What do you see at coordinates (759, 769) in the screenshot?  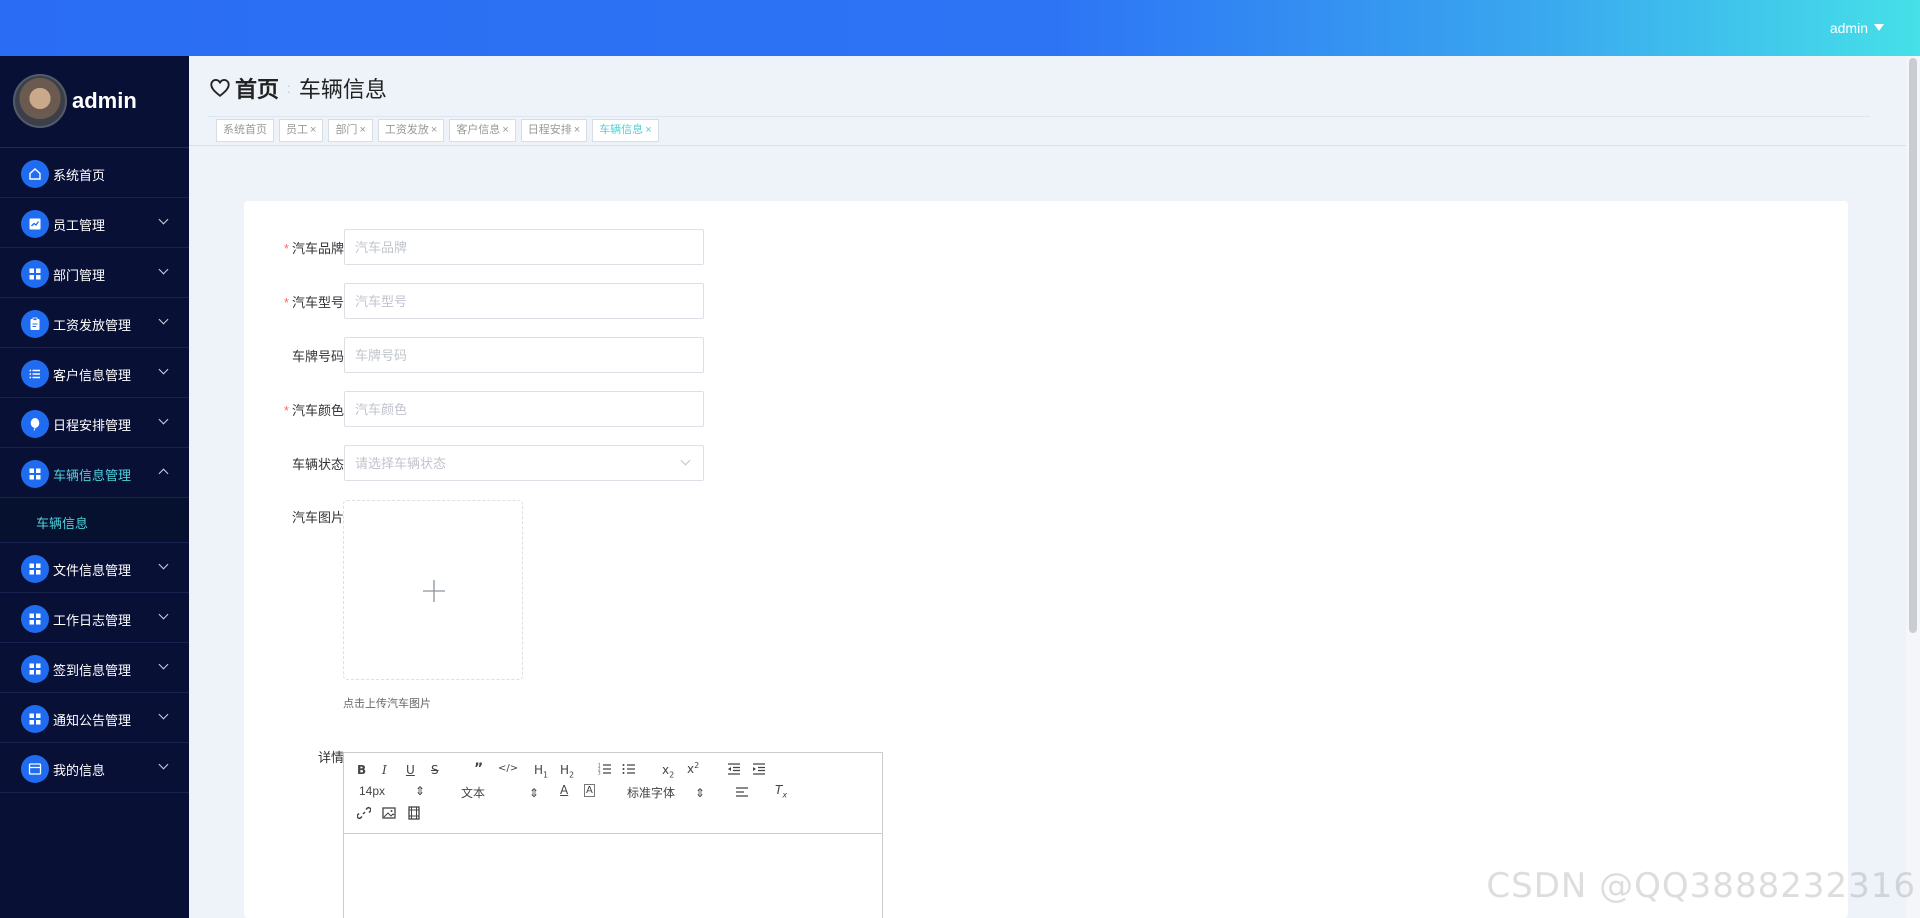 I see `indent-icon` at bounding box center [759, 769].